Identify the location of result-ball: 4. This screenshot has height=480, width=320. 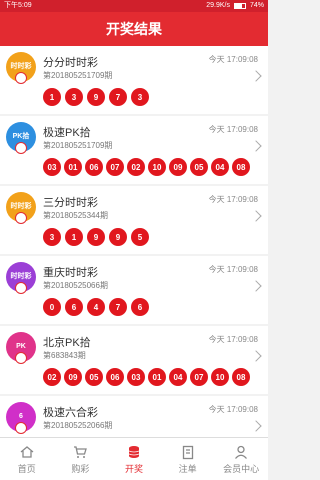
(96, 307).